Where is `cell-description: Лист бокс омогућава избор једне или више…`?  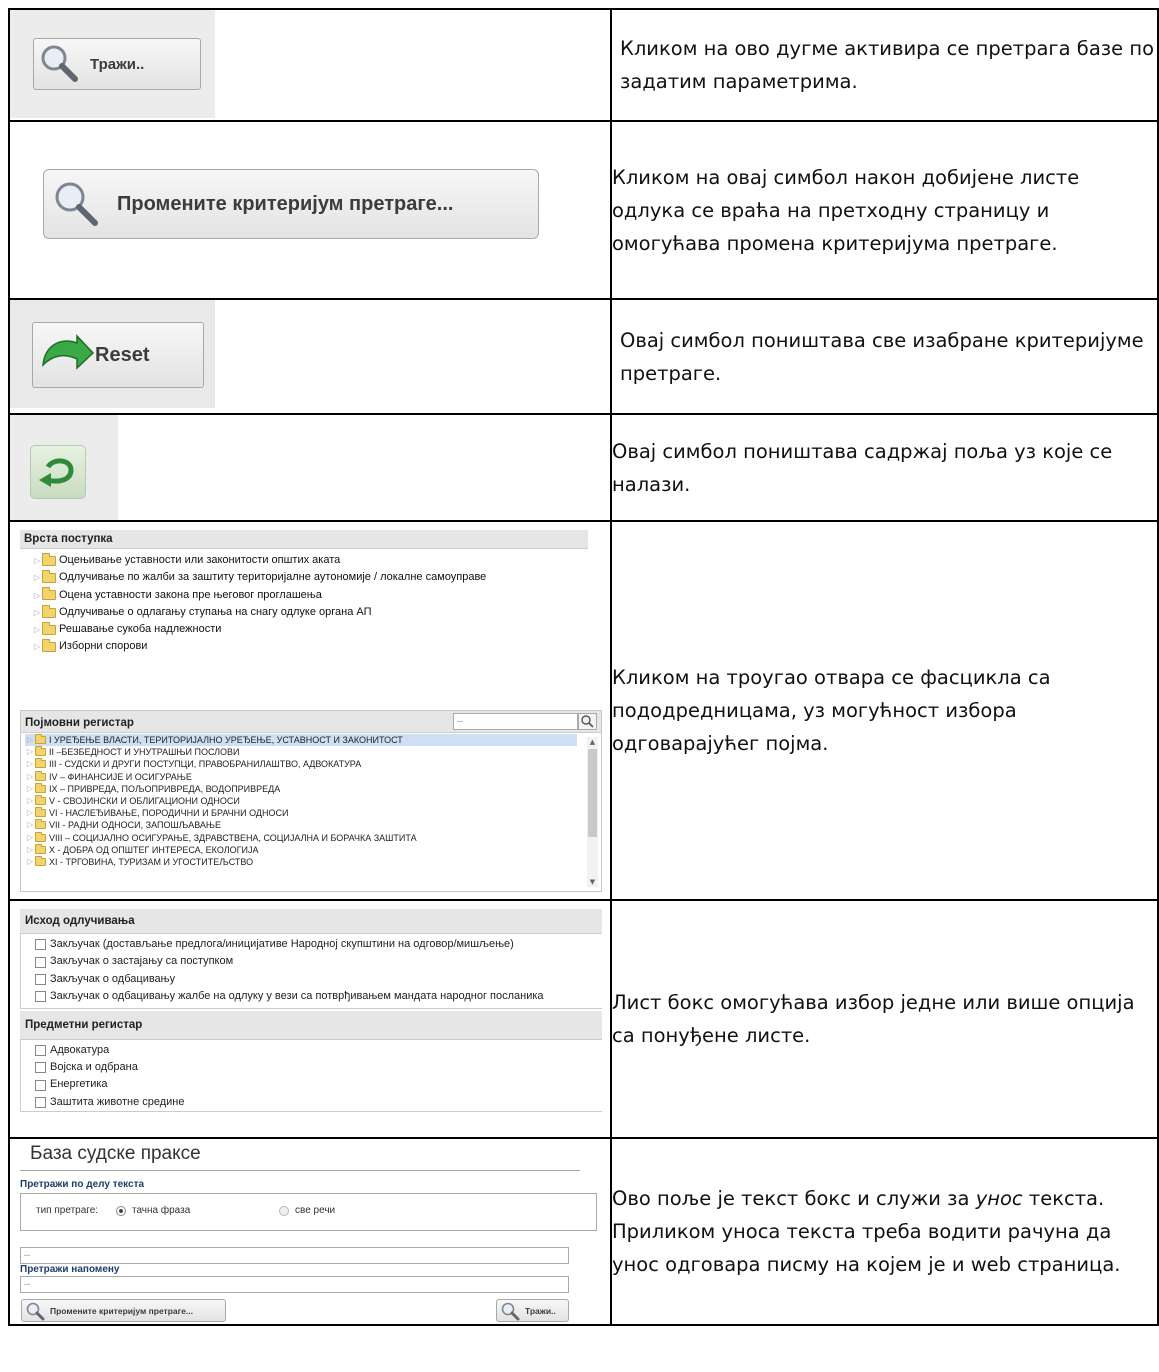
cell-description: Лист бокс омогућава избор једне или више… is located at coordinates (884, 1019).